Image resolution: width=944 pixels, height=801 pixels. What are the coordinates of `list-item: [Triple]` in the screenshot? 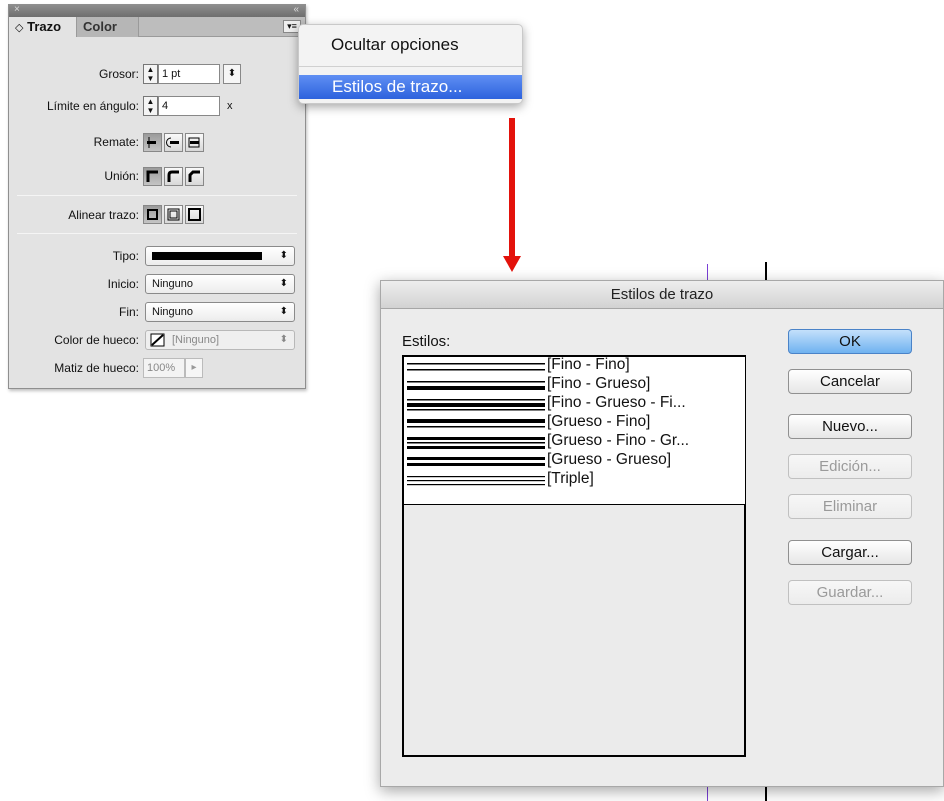 It's located at (574, 480).